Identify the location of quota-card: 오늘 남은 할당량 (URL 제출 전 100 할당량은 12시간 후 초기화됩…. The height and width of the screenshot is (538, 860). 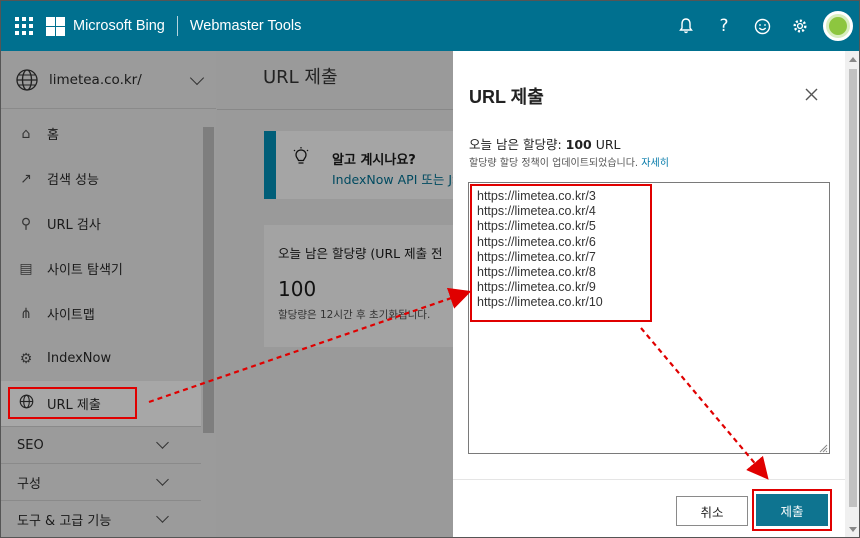
(364, 286).